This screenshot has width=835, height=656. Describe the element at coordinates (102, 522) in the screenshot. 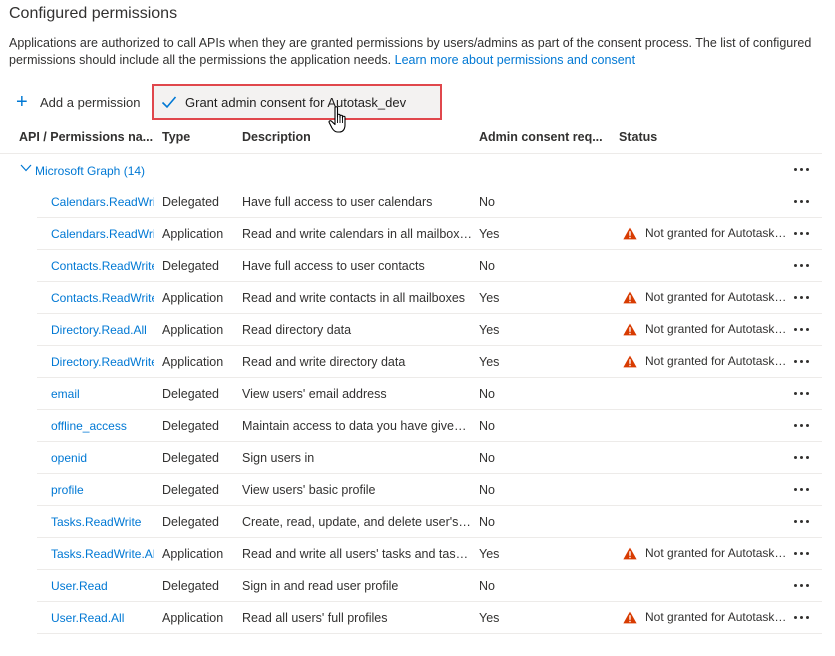

I see `permission-name-link: Tasks.ReadWrite` at that location.